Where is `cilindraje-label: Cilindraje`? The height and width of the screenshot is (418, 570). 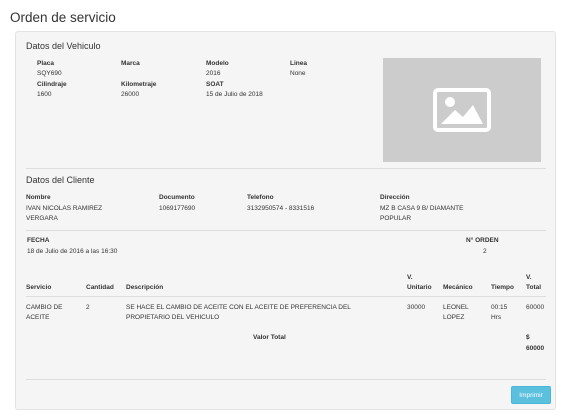 cilindraje-label: Cilindraje is located at coordinates (52, 84).